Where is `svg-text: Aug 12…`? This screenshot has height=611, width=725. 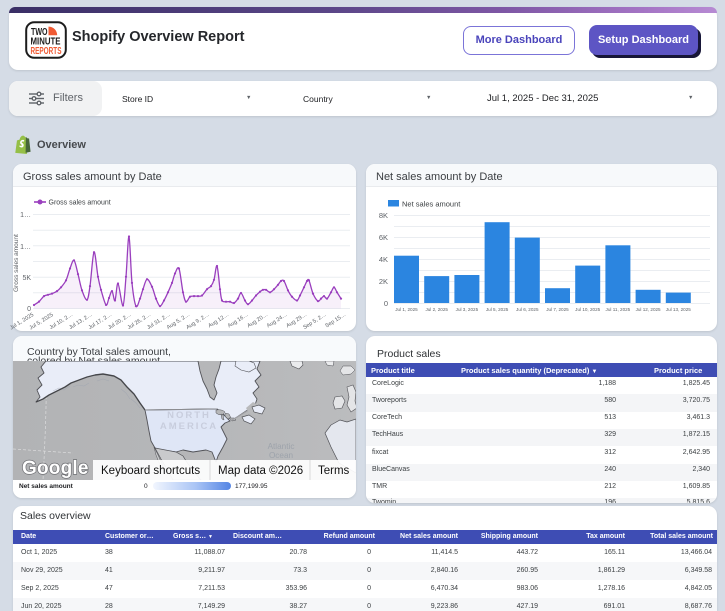
svg-text: Aug 12… is located at coordinates (218, 320).